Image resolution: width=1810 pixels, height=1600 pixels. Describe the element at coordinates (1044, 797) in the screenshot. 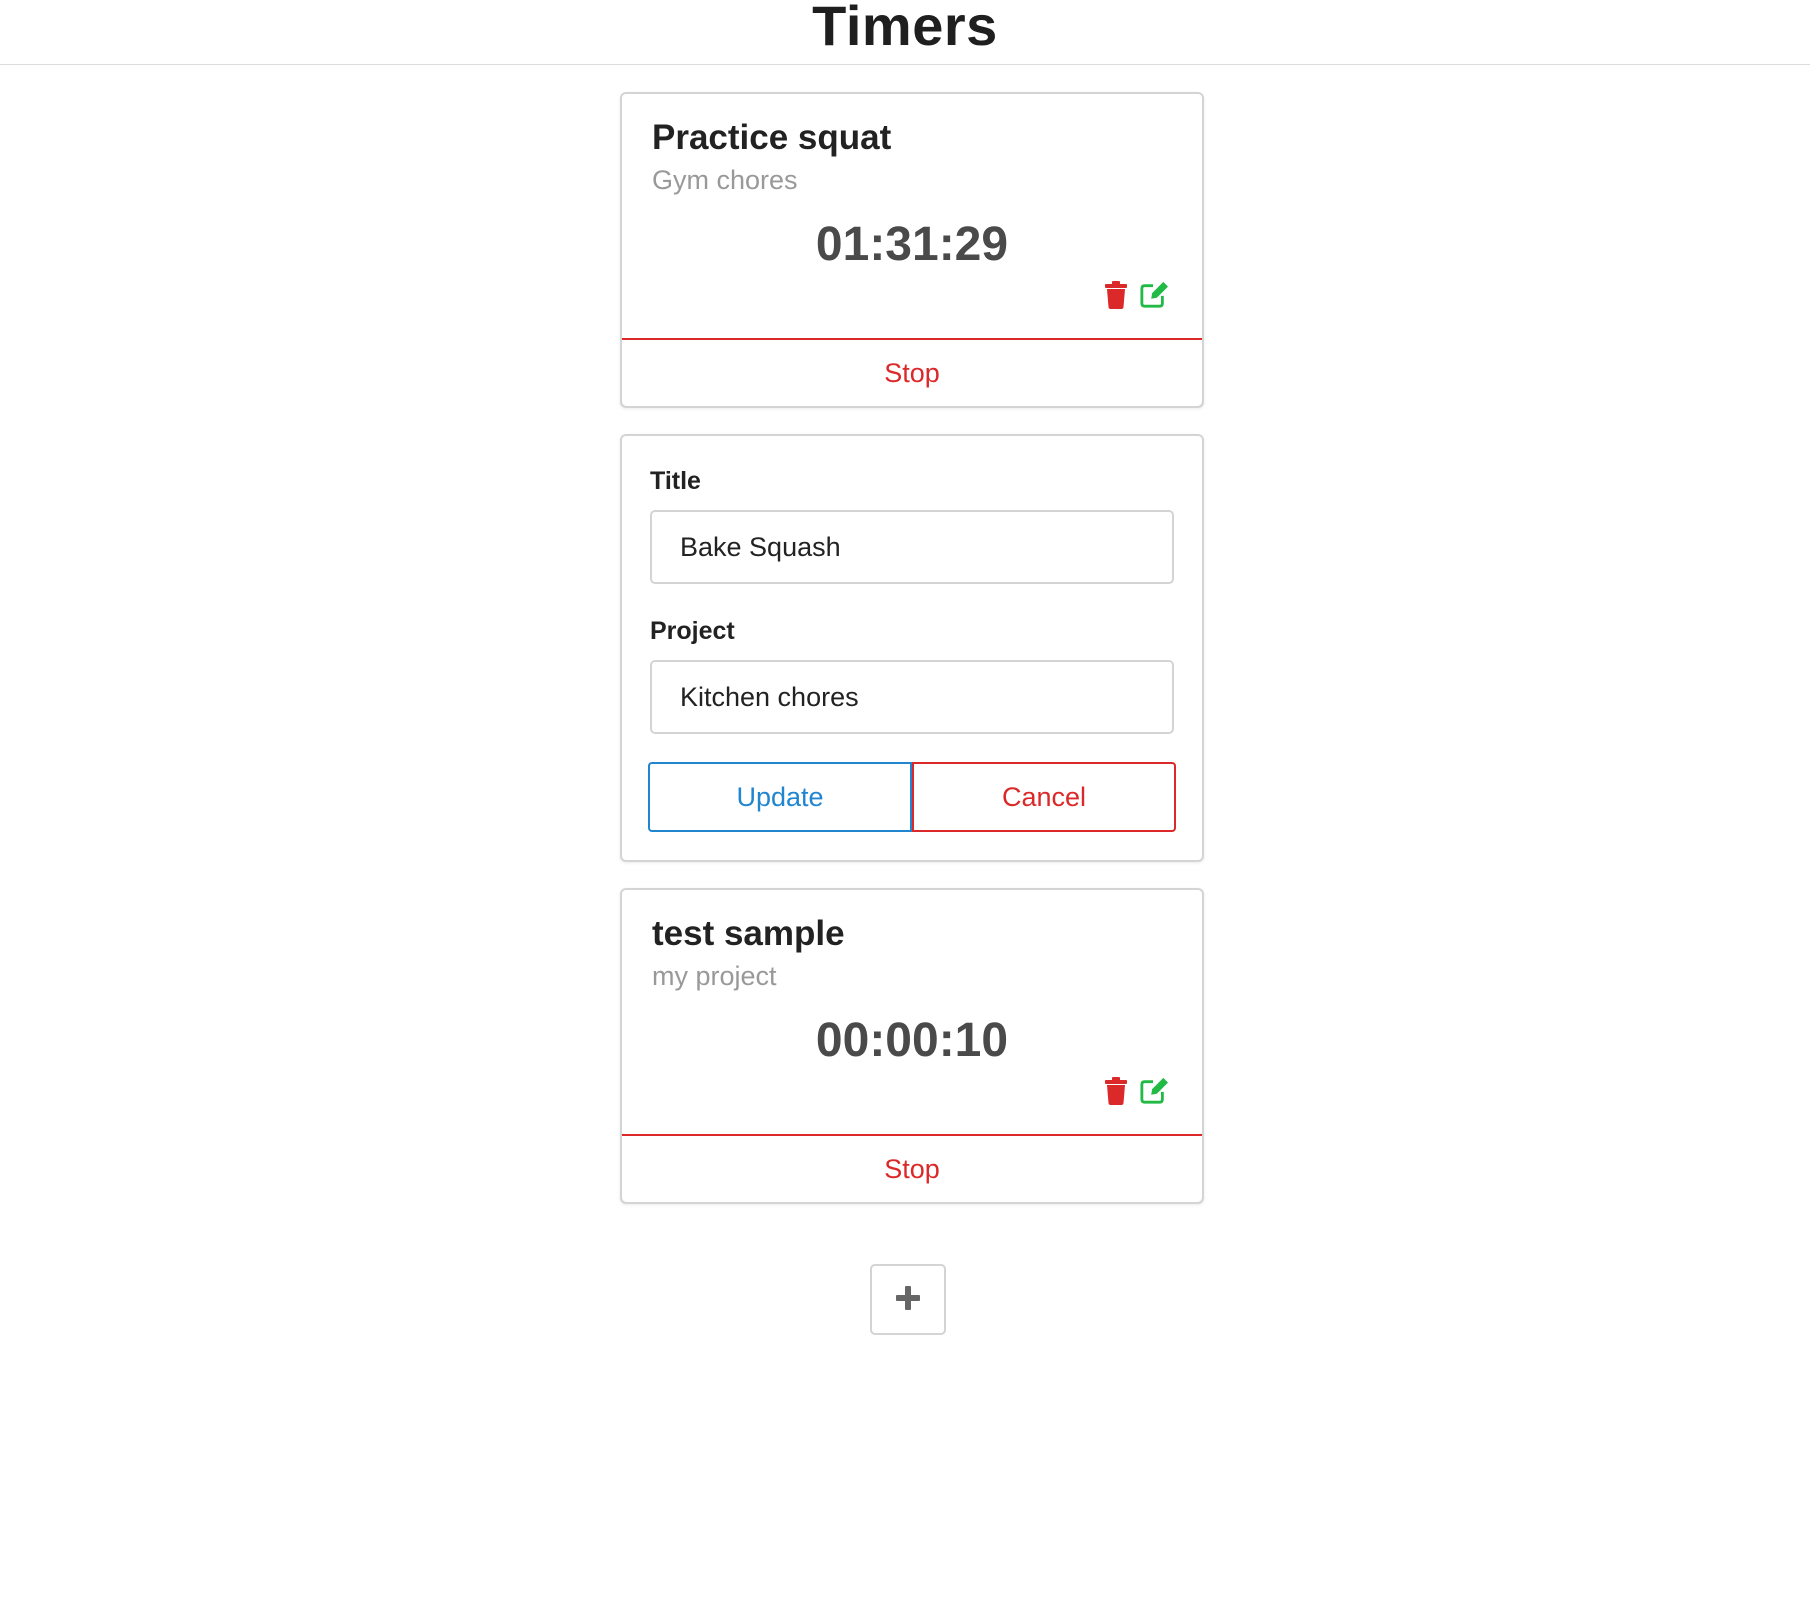

I see `cancel-button: Cancel` at that location.